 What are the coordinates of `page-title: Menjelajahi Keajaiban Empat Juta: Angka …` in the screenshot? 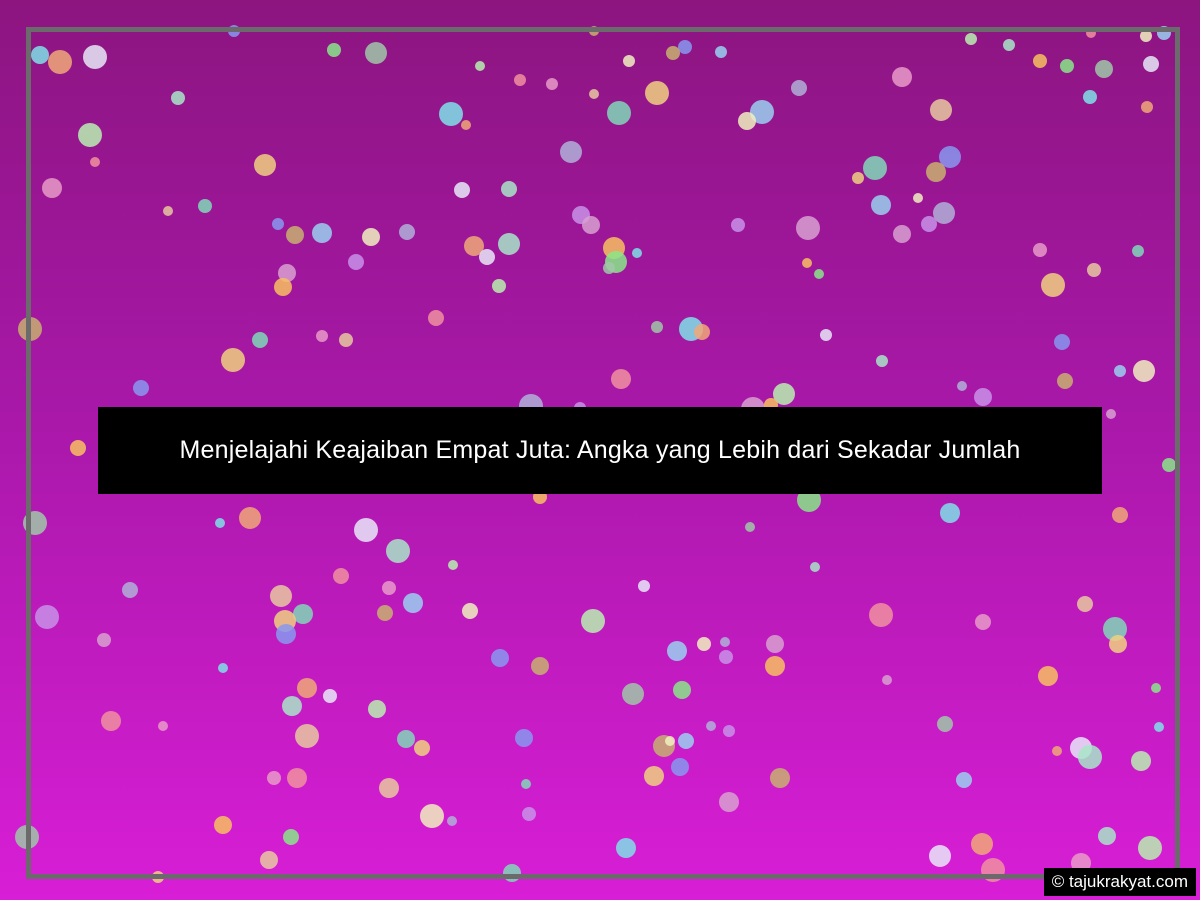 It's located at (600, 450).